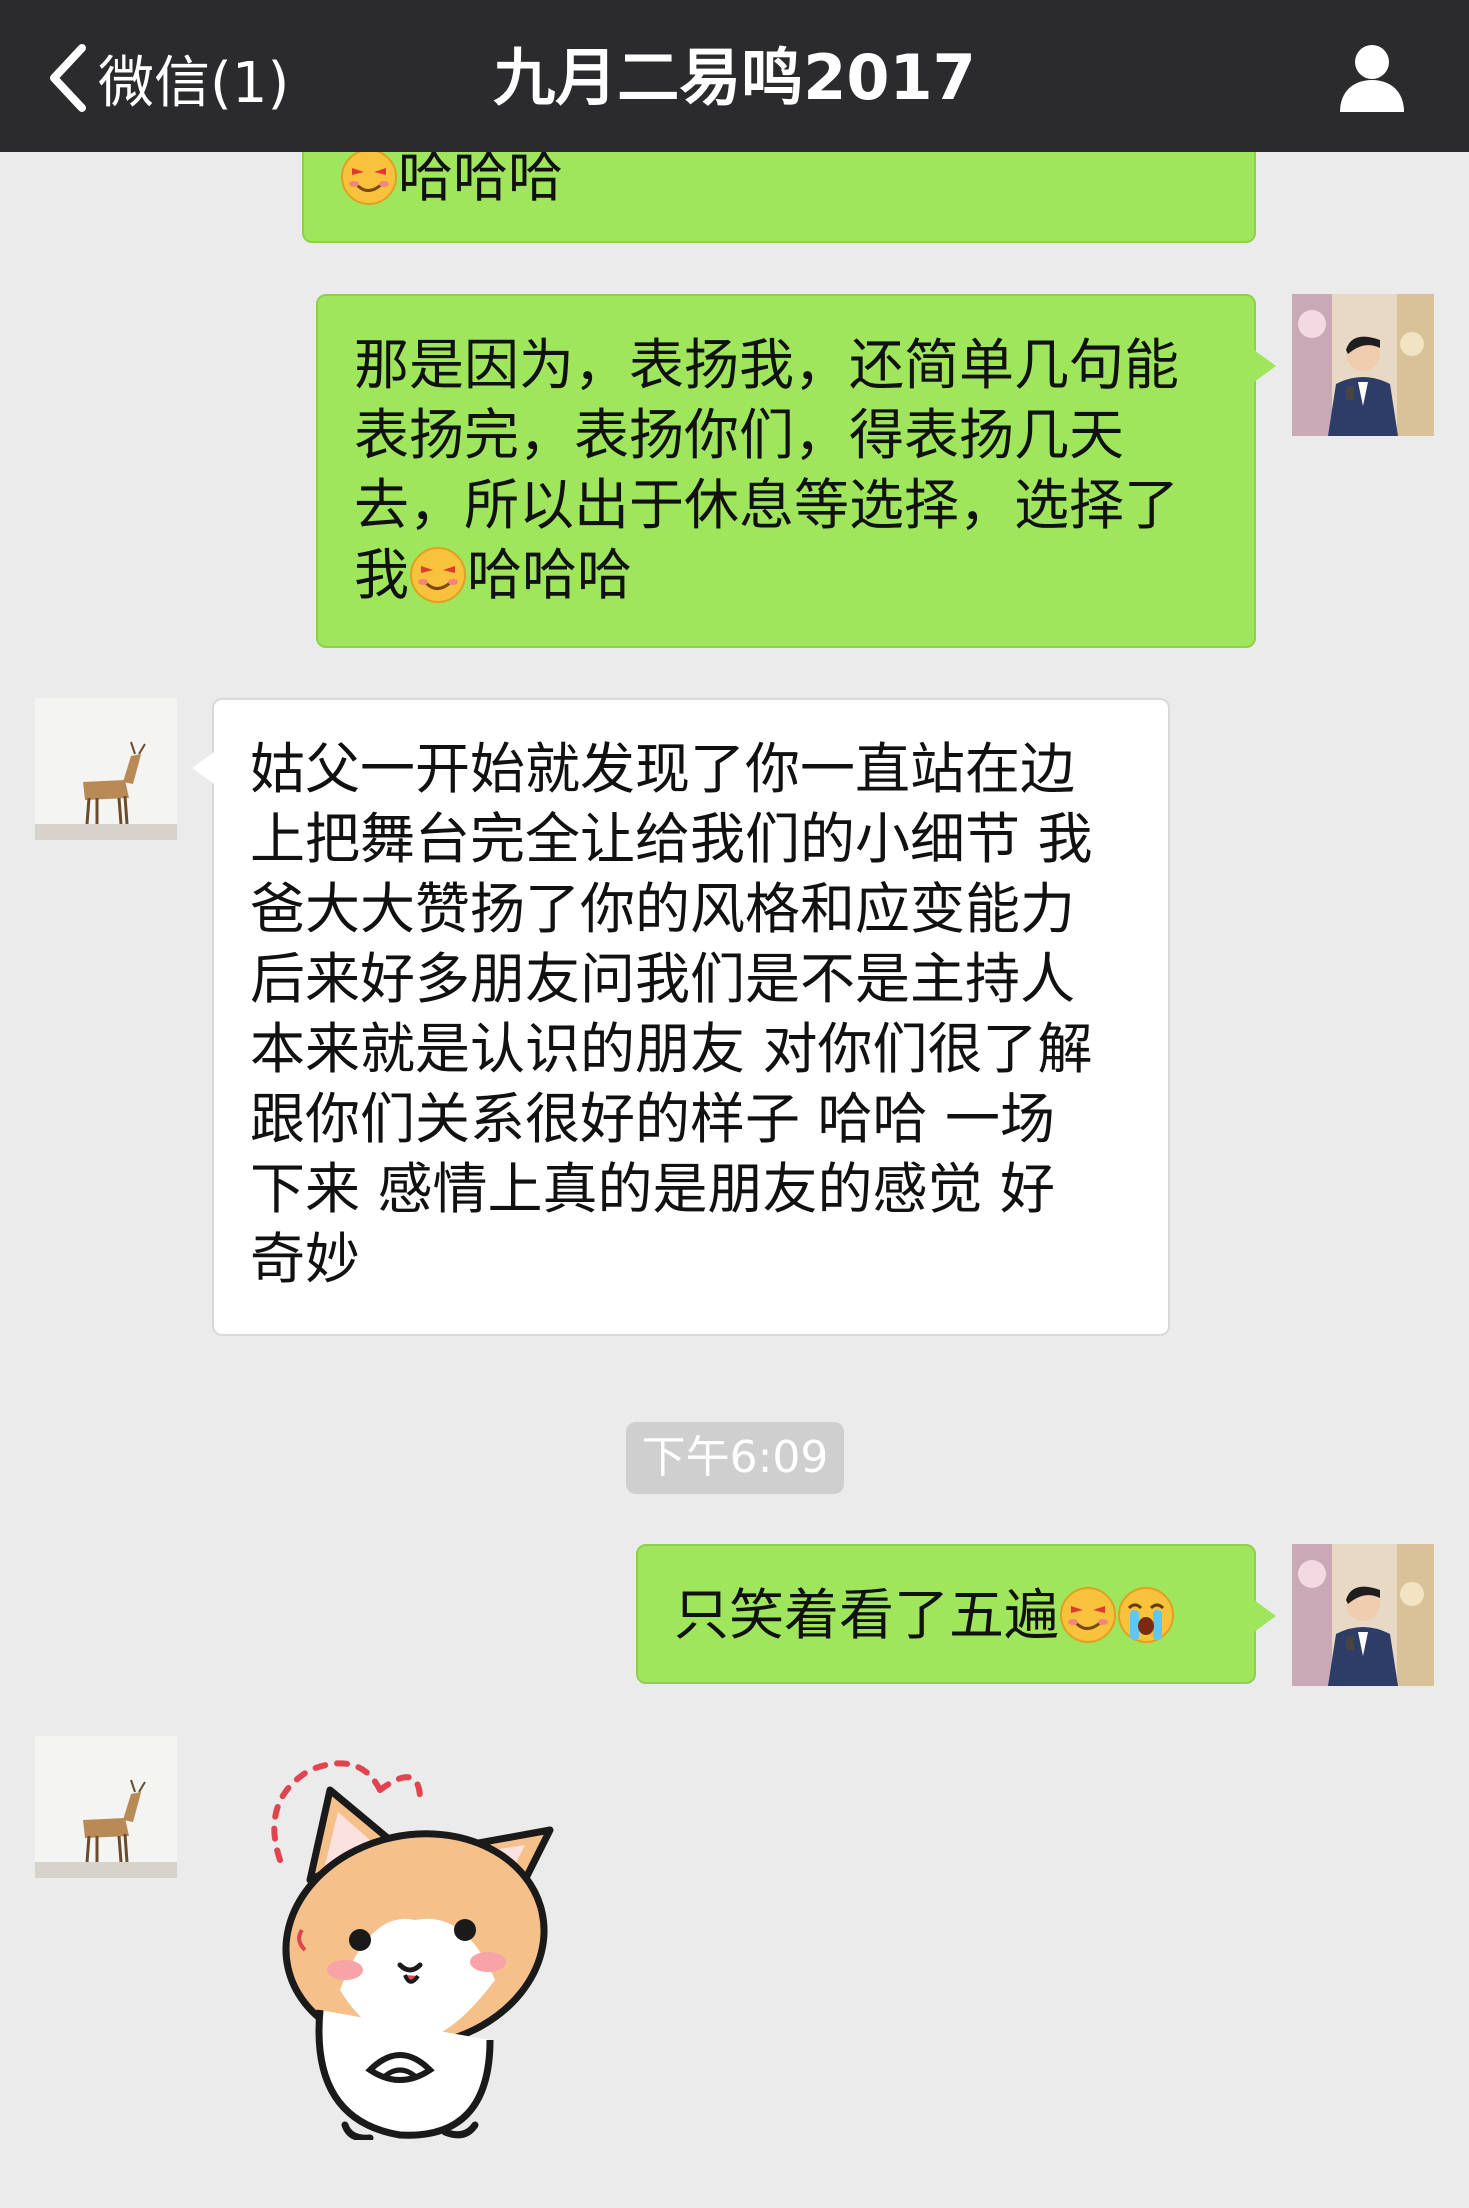 Image resolution: width=1469 pixels, height=2208 pixels. Describe the element at coordinates (420, 1940) in the screenshot. I see `corgi-sticker` at that location.